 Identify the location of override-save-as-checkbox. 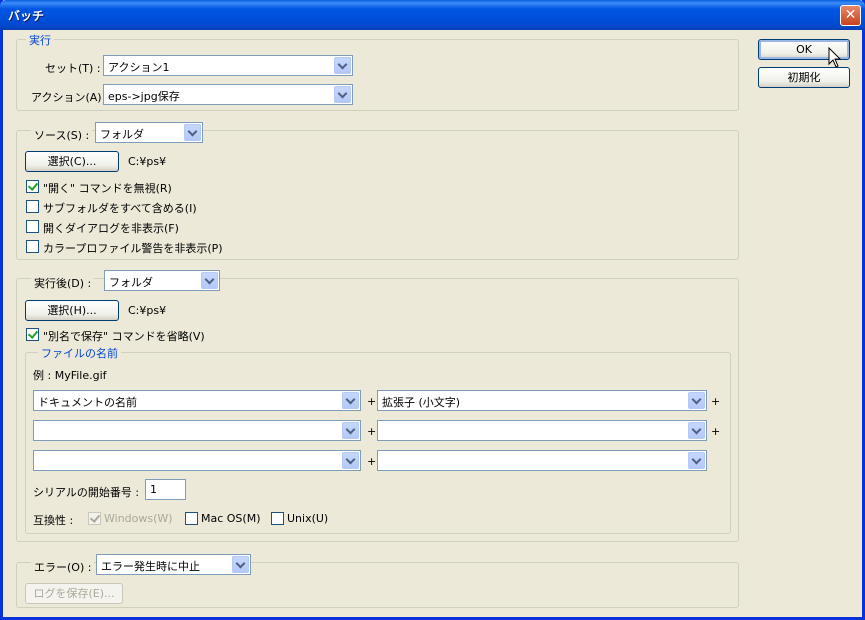
(32, 334).